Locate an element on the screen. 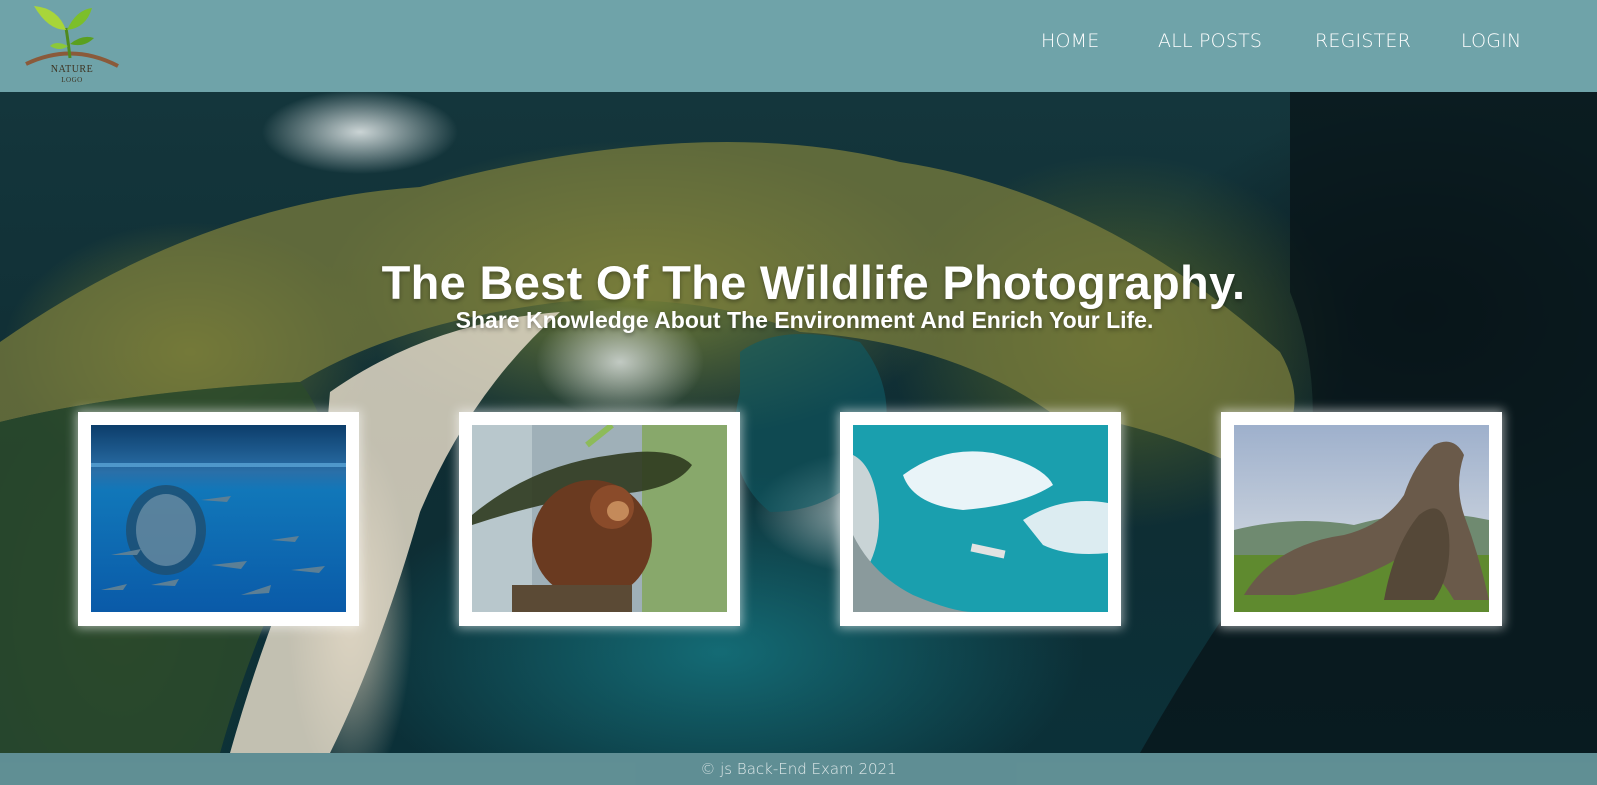  dolphins-photo is located at coordinates (218, 518).